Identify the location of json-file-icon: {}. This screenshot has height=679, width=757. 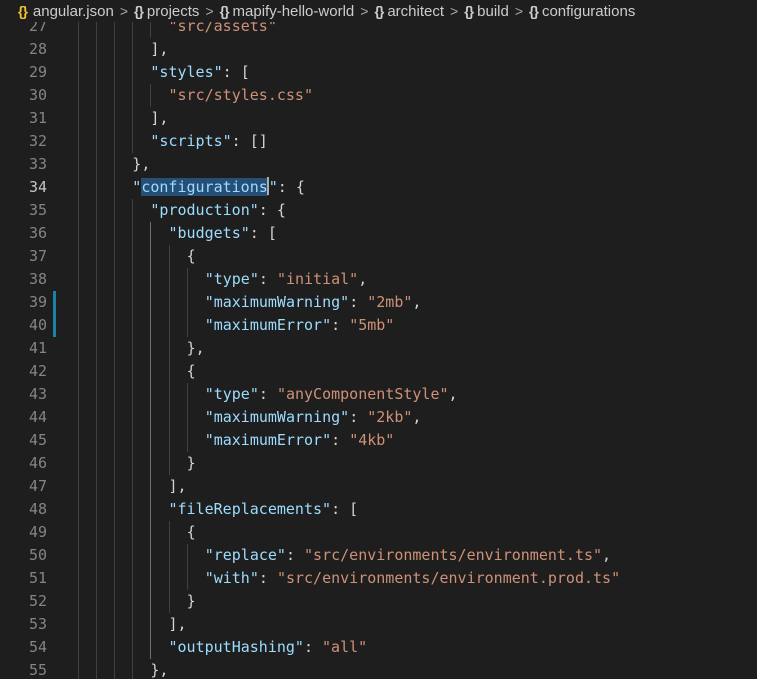
(23, 11).